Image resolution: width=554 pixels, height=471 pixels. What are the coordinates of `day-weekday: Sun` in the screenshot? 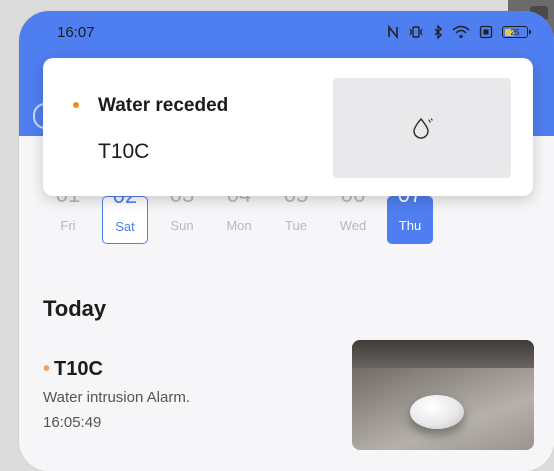 It's located at (182, 225).